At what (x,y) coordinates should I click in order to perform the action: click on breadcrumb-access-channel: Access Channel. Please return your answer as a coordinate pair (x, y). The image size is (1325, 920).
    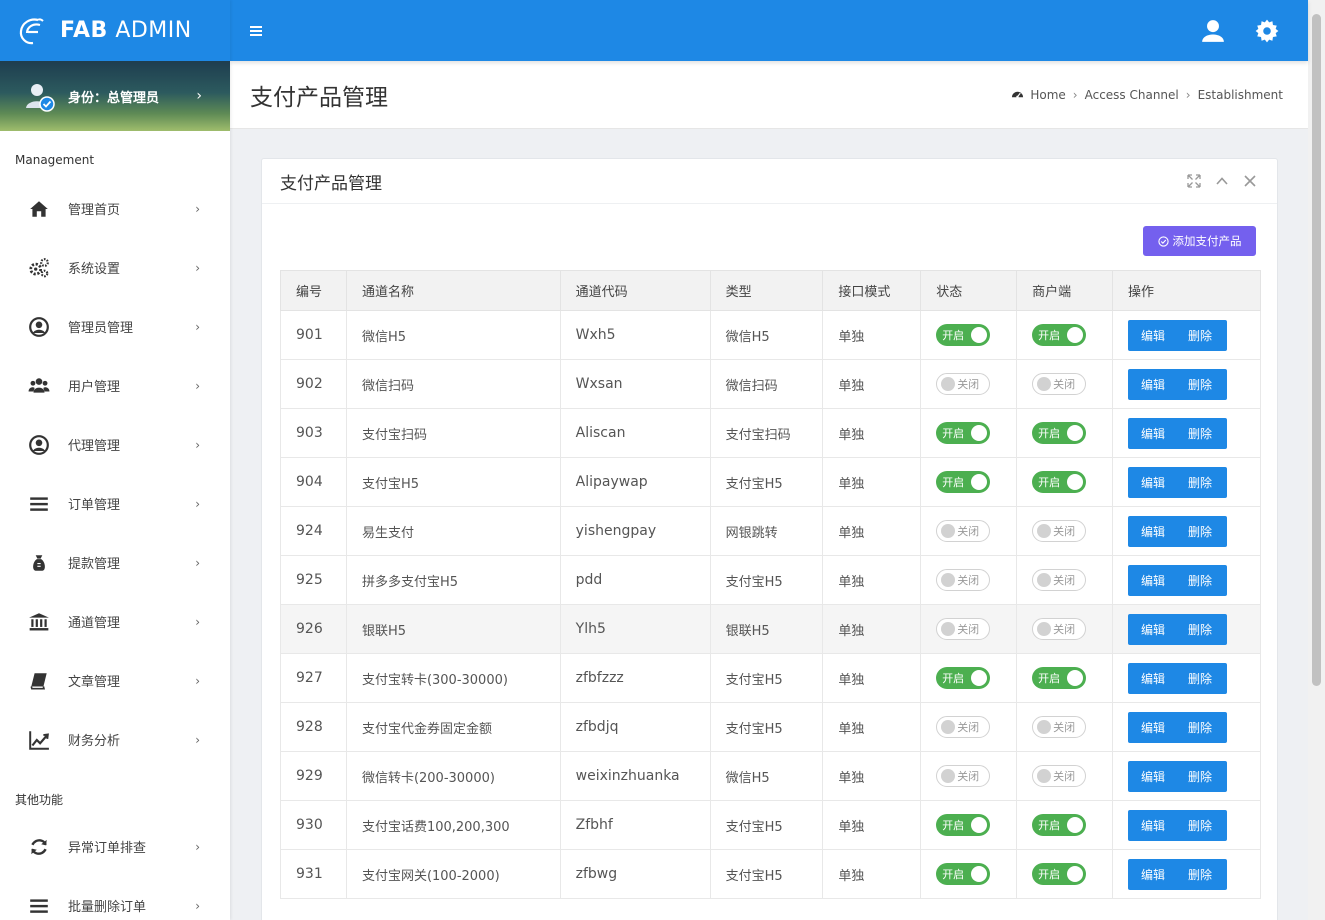
    Looking at the image, I should click on (1132, 95).